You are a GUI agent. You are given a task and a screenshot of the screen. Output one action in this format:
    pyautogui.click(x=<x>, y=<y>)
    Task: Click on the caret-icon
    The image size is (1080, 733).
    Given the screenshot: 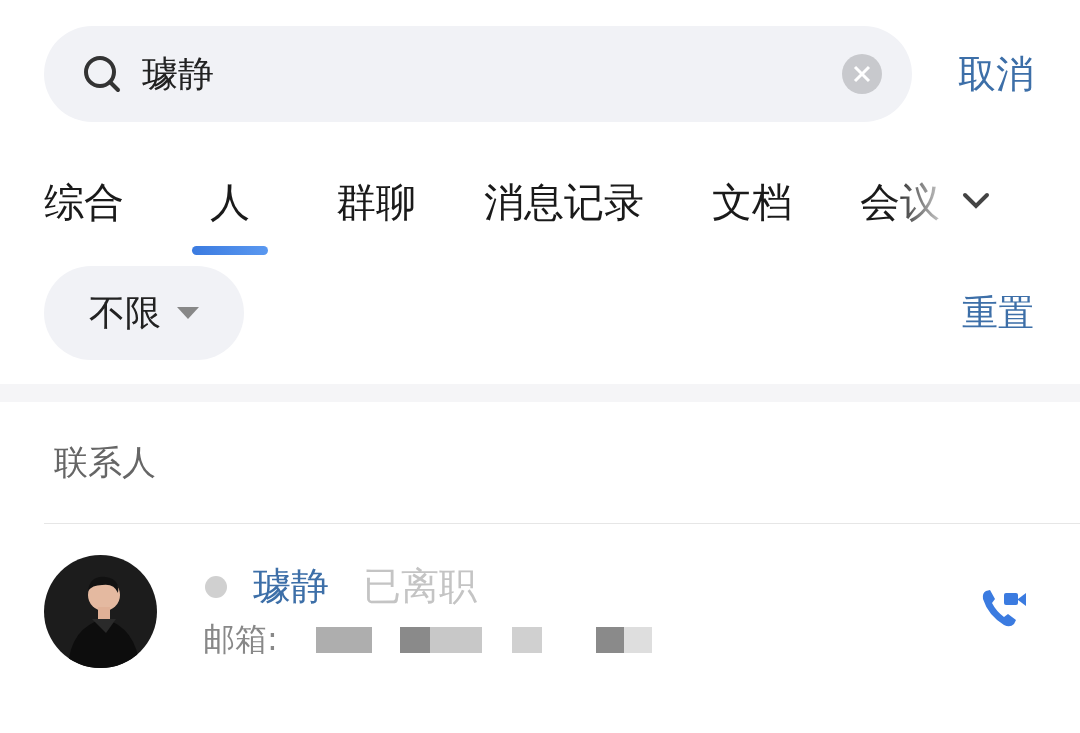 What is the action you would take?
    pyautogui.click(x=188, y=313)
    